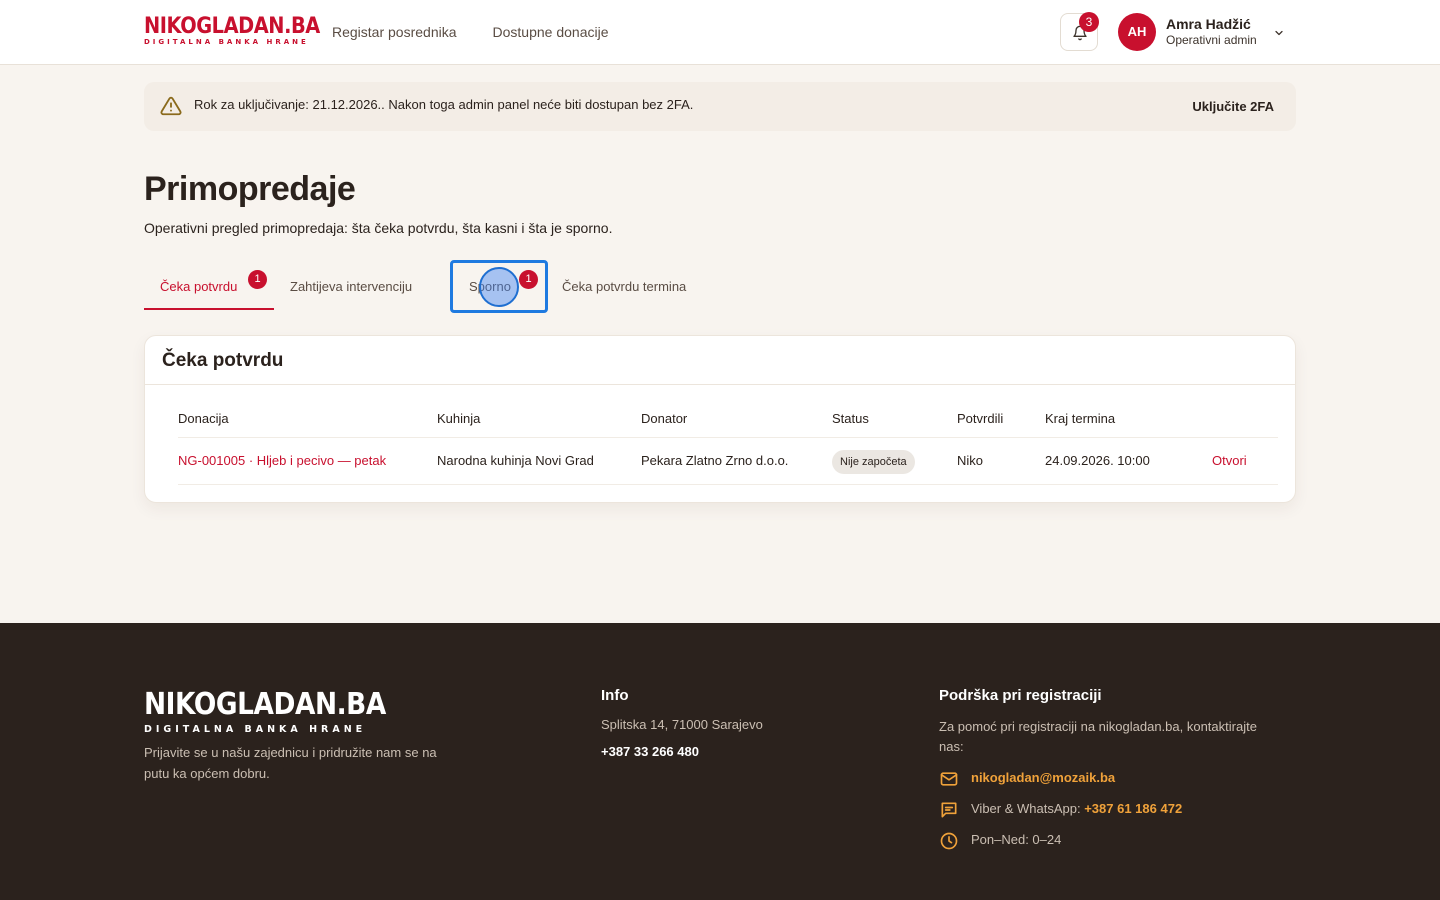 Image resolution: width=1440 pixels, height=900 pixels. What do you see at coordinates (1211, 40) in the screenshot?
I see `user-role: Operativni admin` at bounding box center [1211, 40].